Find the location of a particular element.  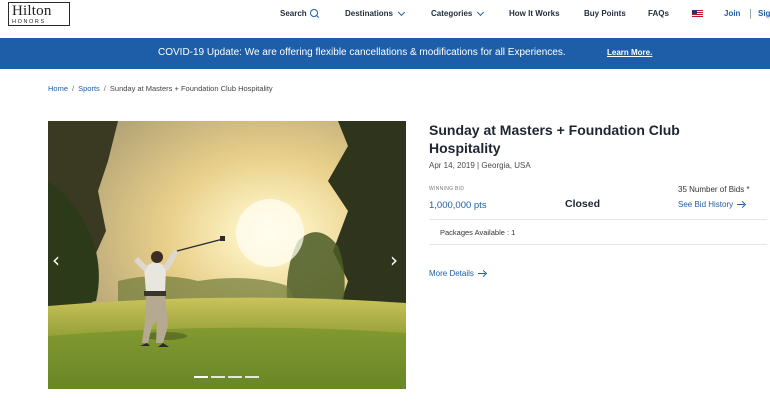

nav-search: Search is located at coordinates (299, 13).